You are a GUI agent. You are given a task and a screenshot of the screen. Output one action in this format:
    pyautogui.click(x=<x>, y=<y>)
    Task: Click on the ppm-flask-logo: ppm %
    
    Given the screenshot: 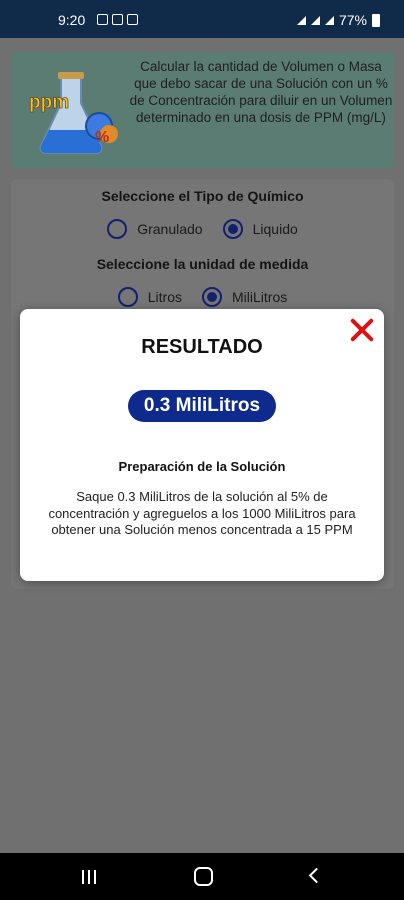 What is the action you would take?
    pyautogui.click(x=73, y=113)
    